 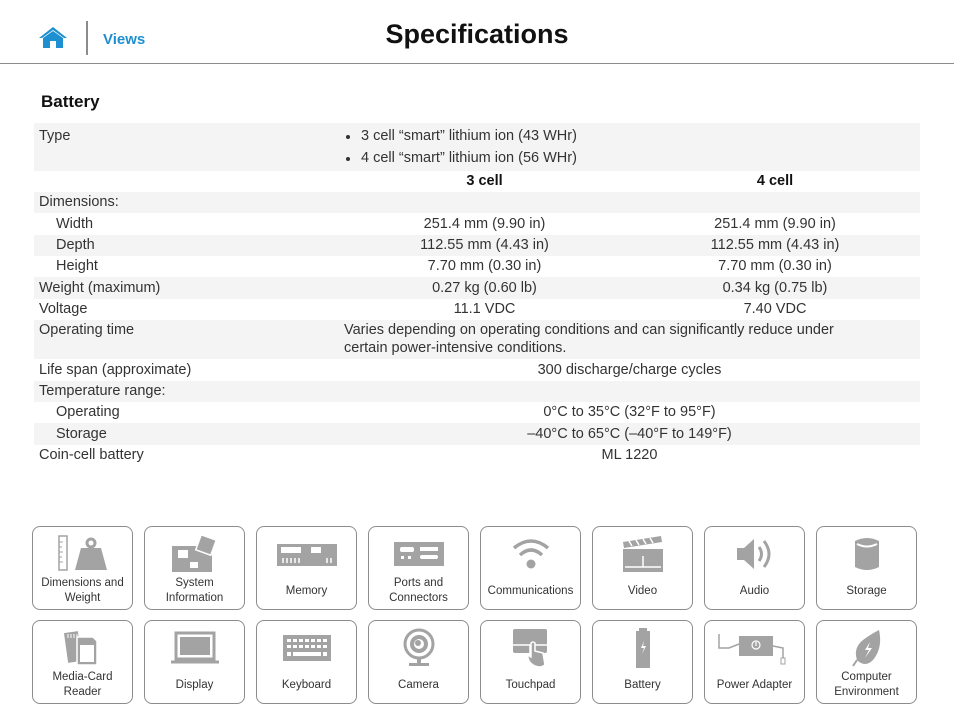 What do you see at coordinates (477, 412) in the screenshot?
I see `table-row-temp-operating: Operating 0°C to 35°C (32°F to 95°F)` at bounding box center [477, 412].